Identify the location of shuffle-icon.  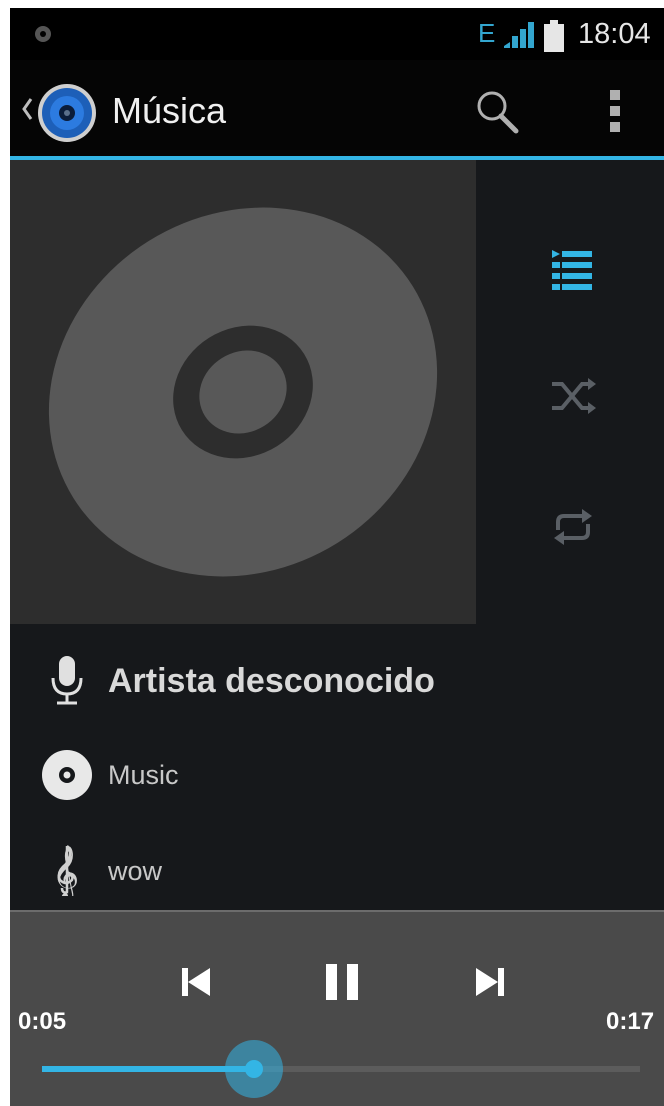
(573, 397).